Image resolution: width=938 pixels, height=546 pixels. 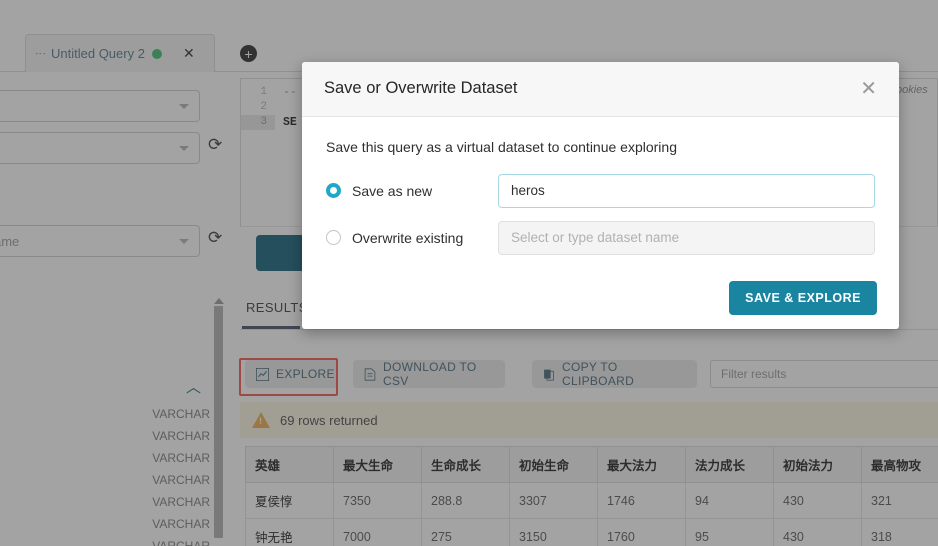 I want to click on modal-header: Save or Overwrite Dataset ✕, so click(x=600, y=89).